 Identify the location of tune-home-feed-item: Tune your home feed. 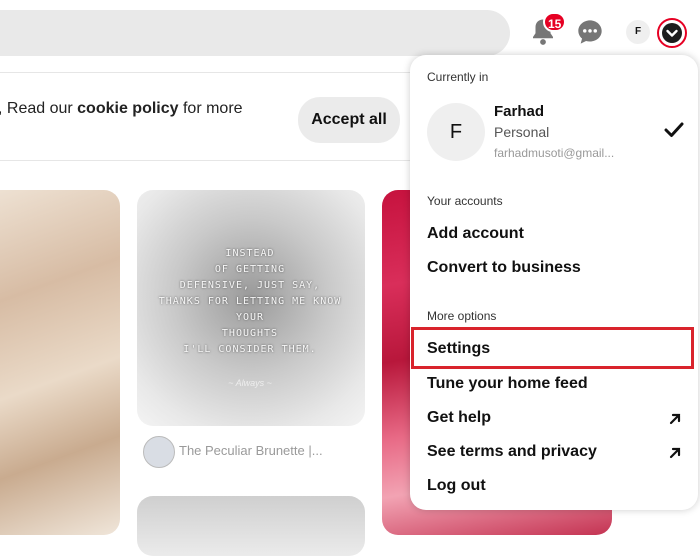
(507, 384).